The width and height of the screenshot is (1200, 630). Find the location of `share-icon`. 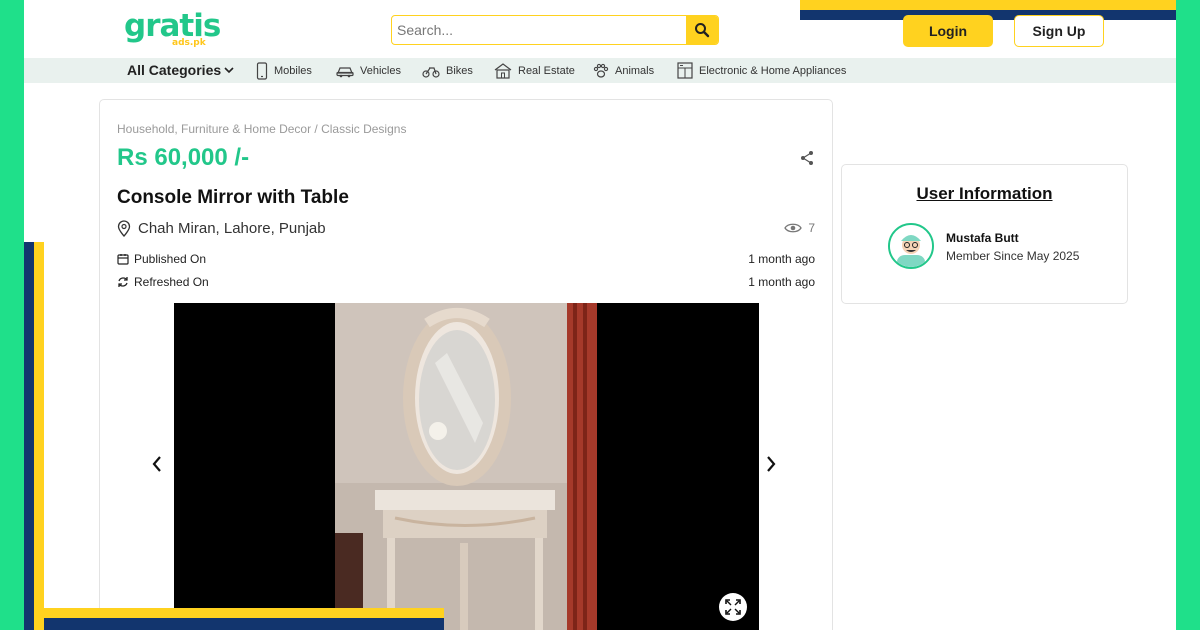

share-icon is located at coordinates (807, 158).